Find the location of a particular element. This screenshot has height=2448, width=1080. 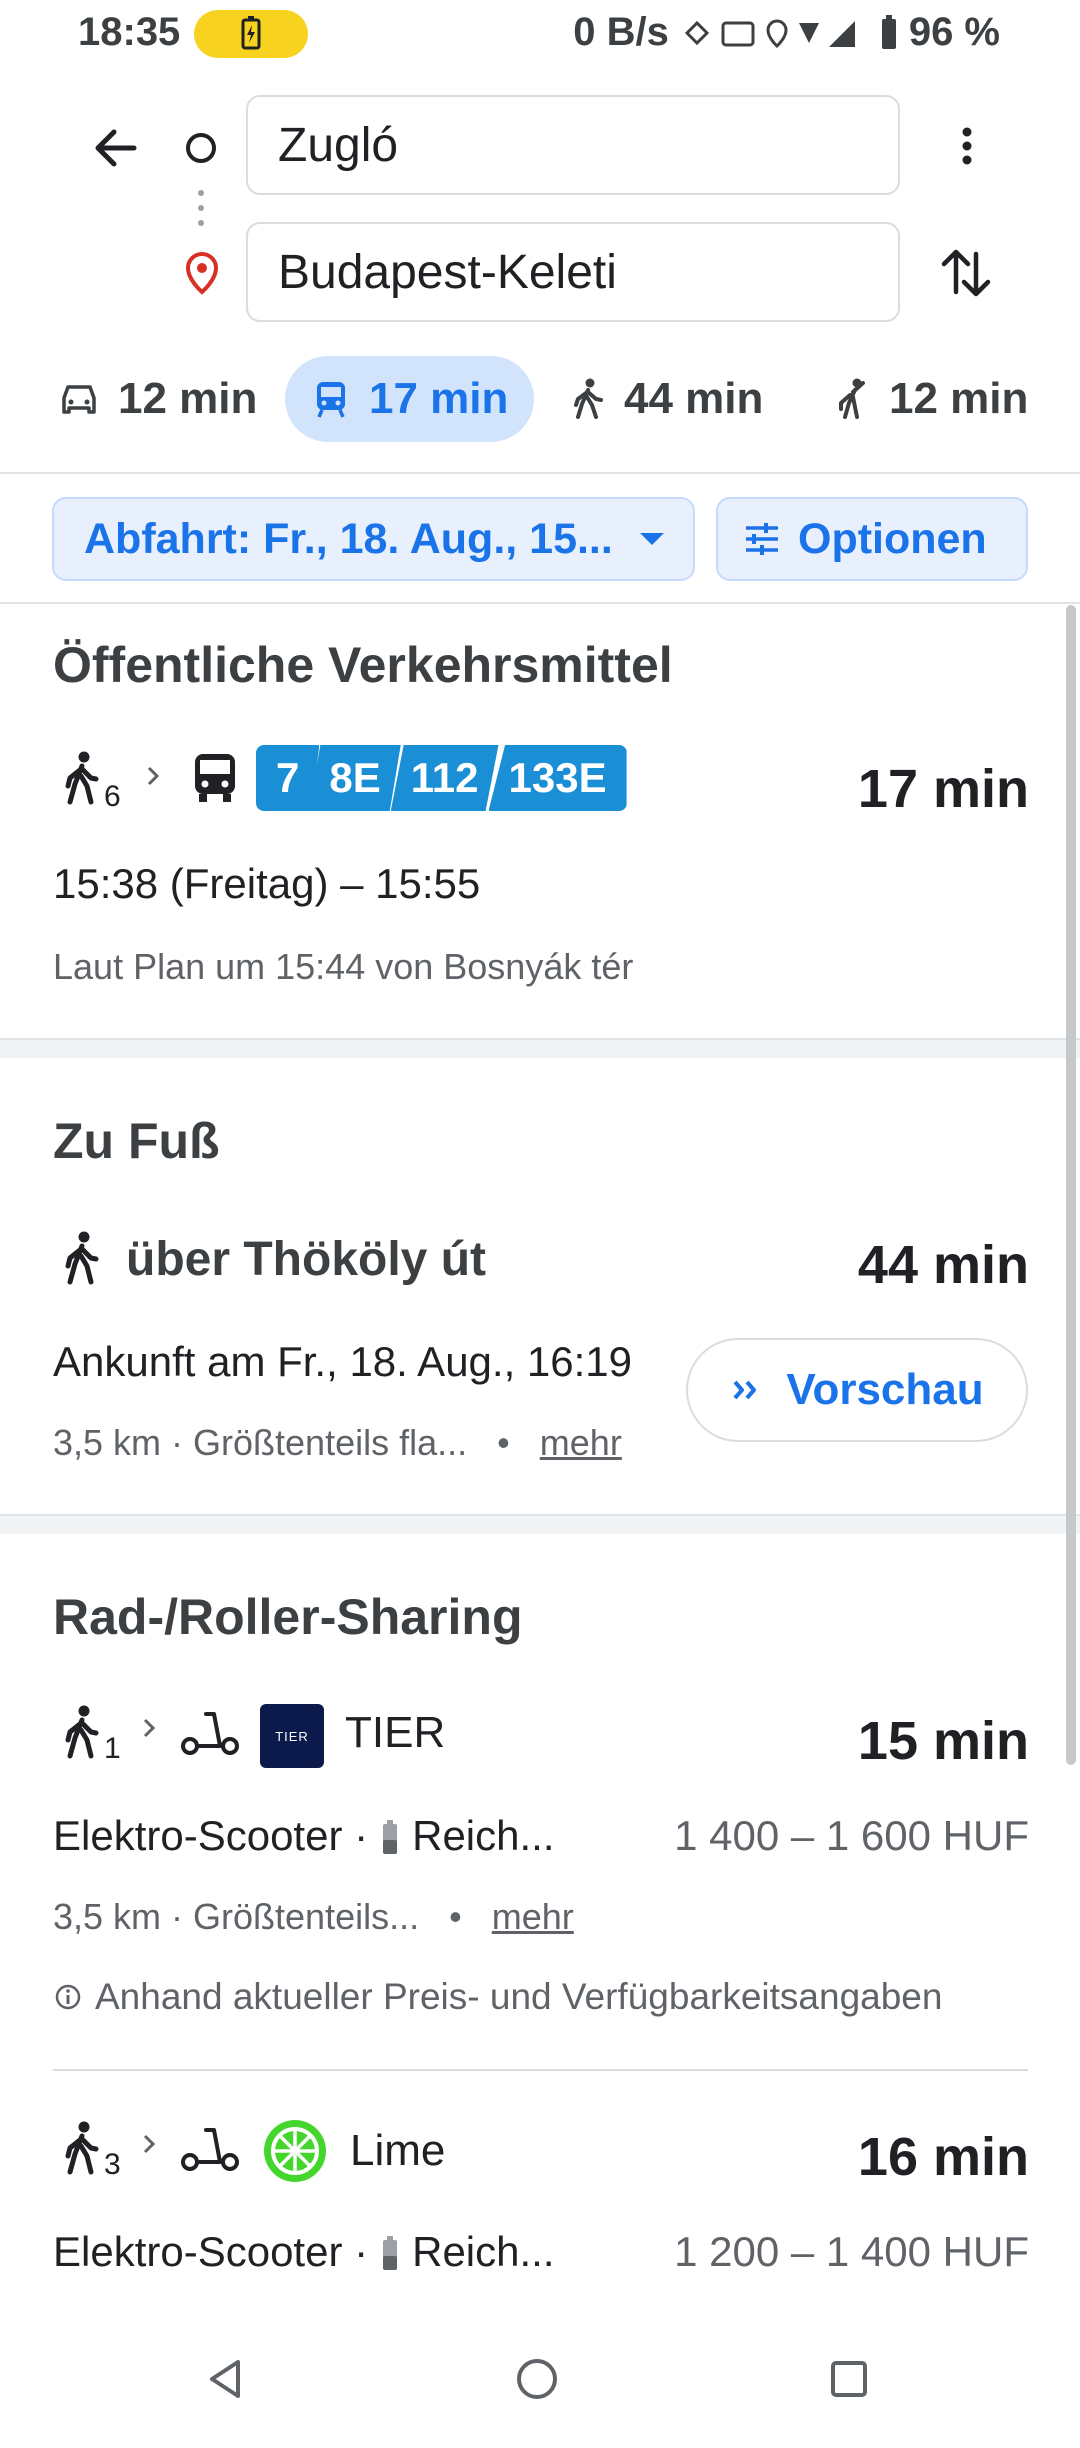

walking-duration: 44 min is located at coordinates (943, 1265).